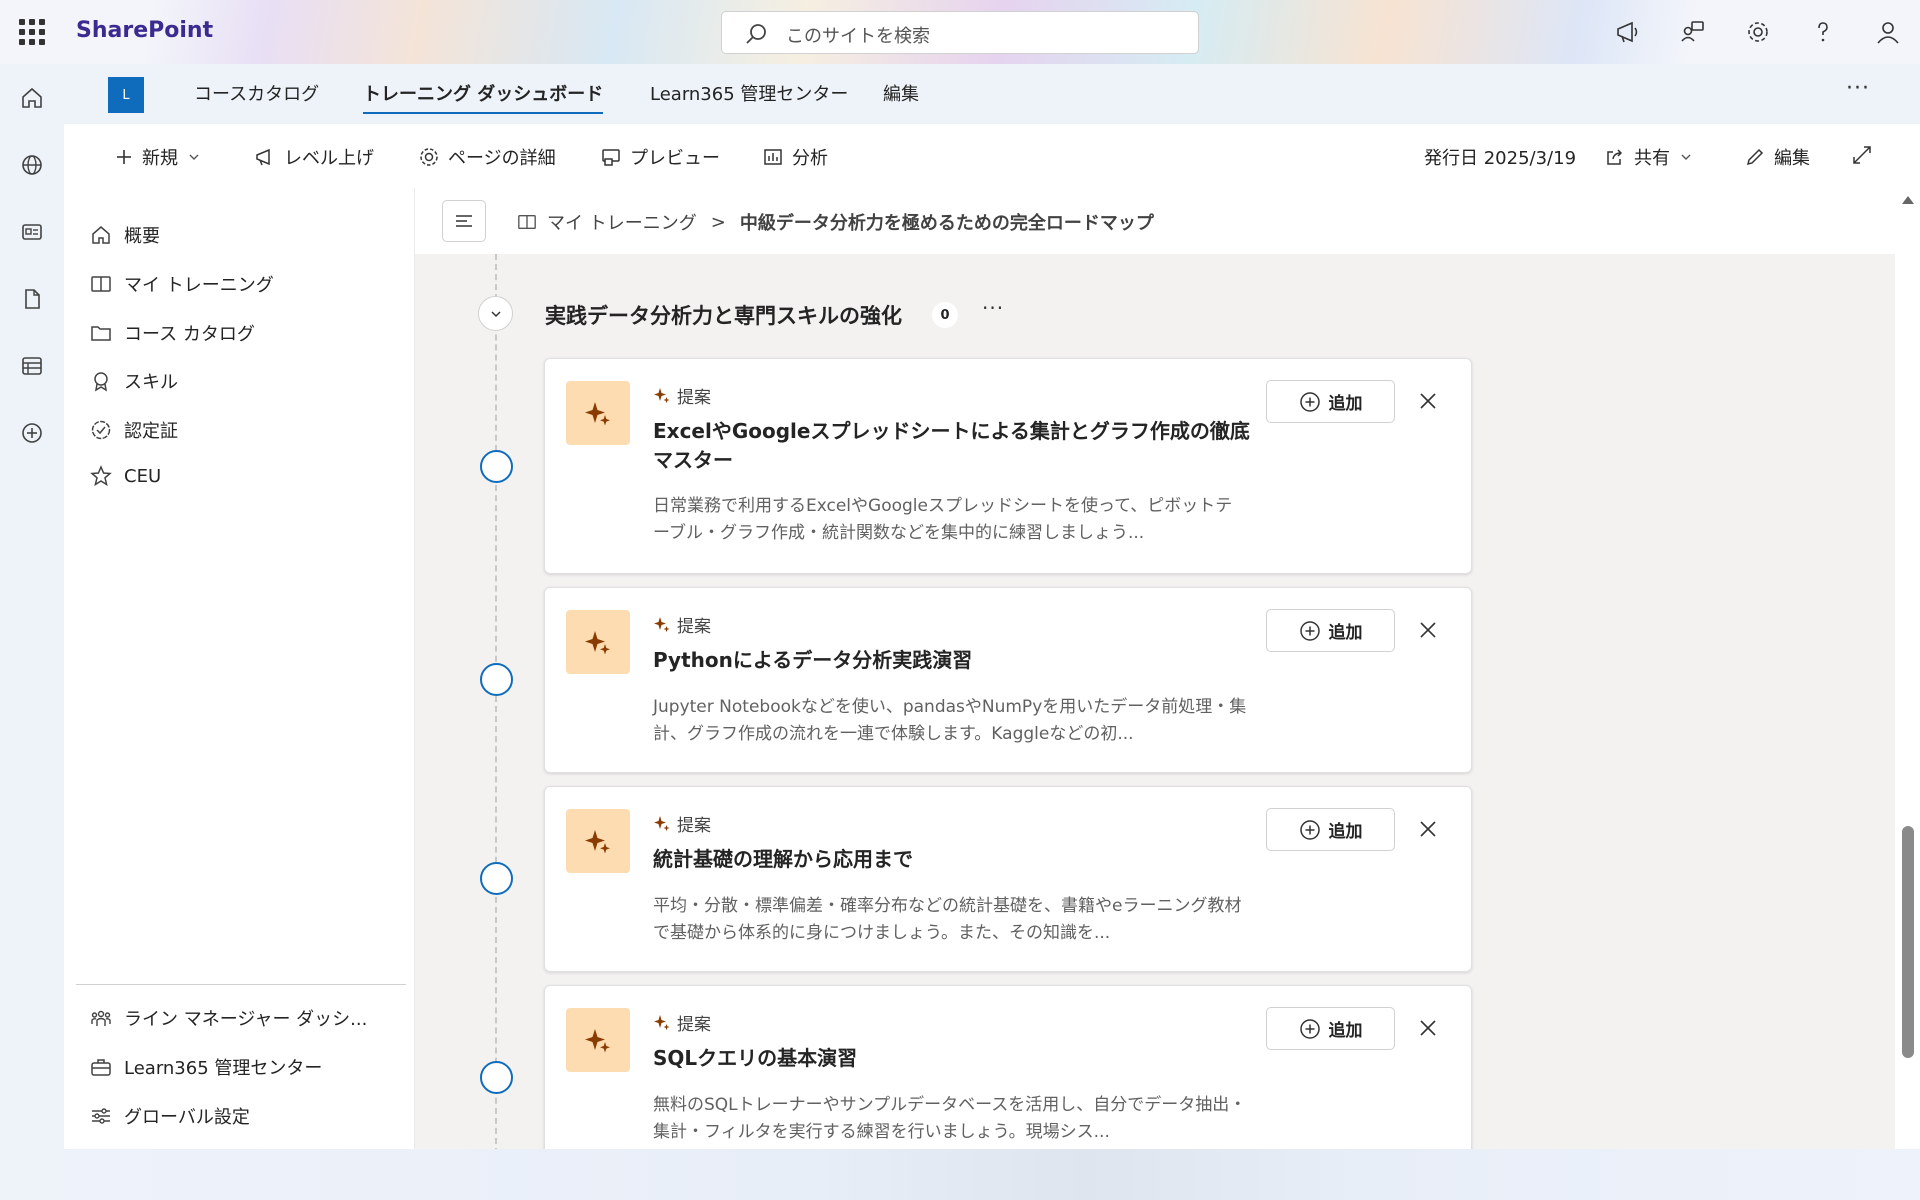  I want to click on level-up-button: レベル上げ, so click(314, 157).